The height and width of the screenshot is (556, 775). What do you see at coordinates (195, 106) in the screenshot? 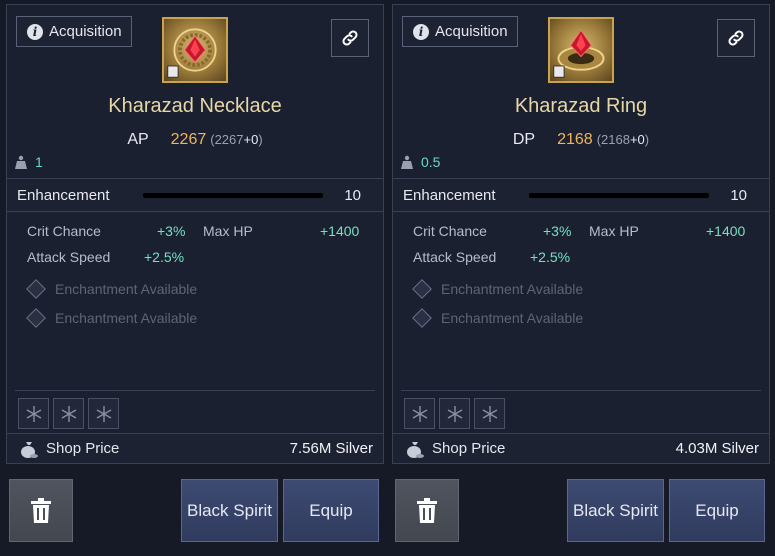
I see `item-name: Kharazad Necklace` at bounding box center [195, 106].